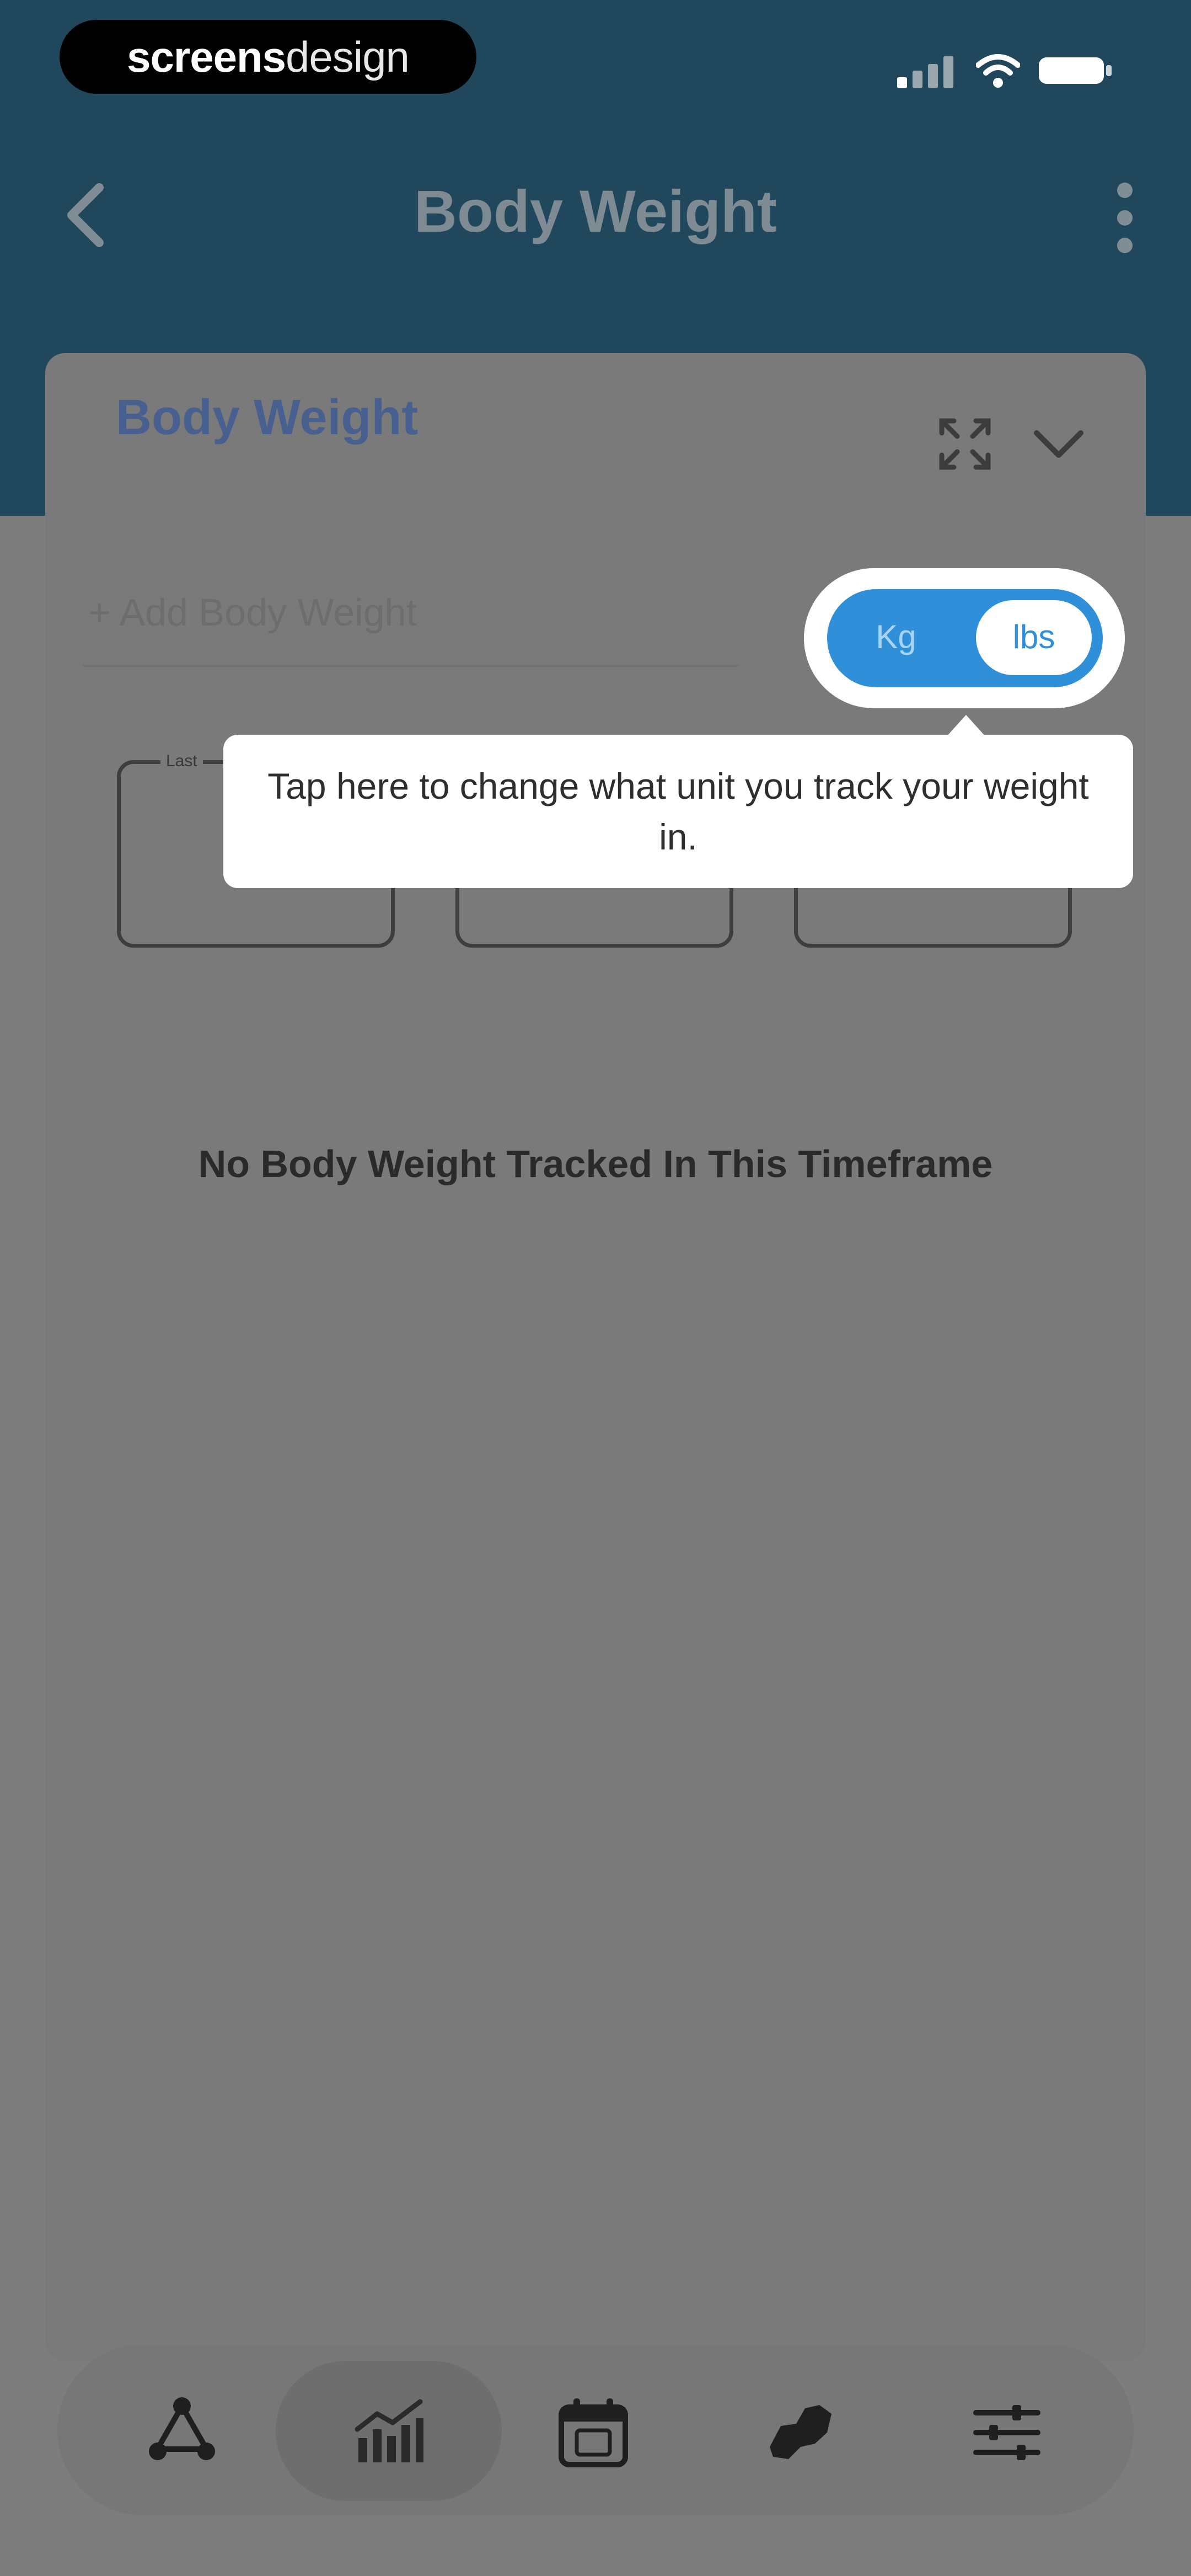  Describe the element at coordinates (267, 417) in the screenshot. I see `card-title: Body Weight` at that location.